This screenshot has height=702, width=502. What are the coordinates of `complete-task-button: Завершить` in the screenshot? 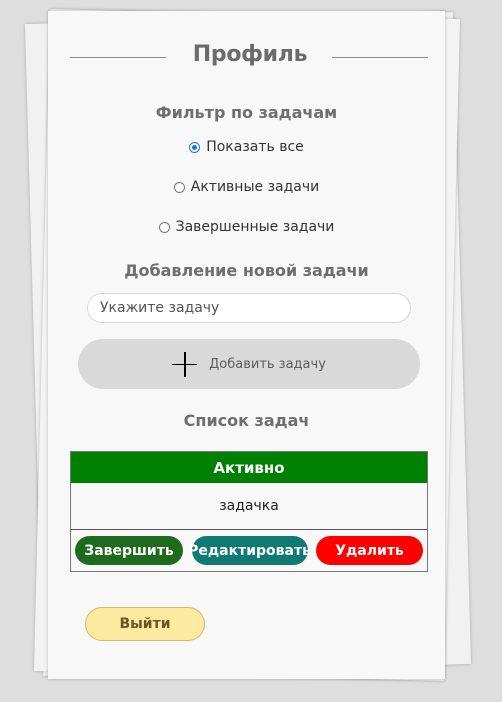 It's located at (129, 550).